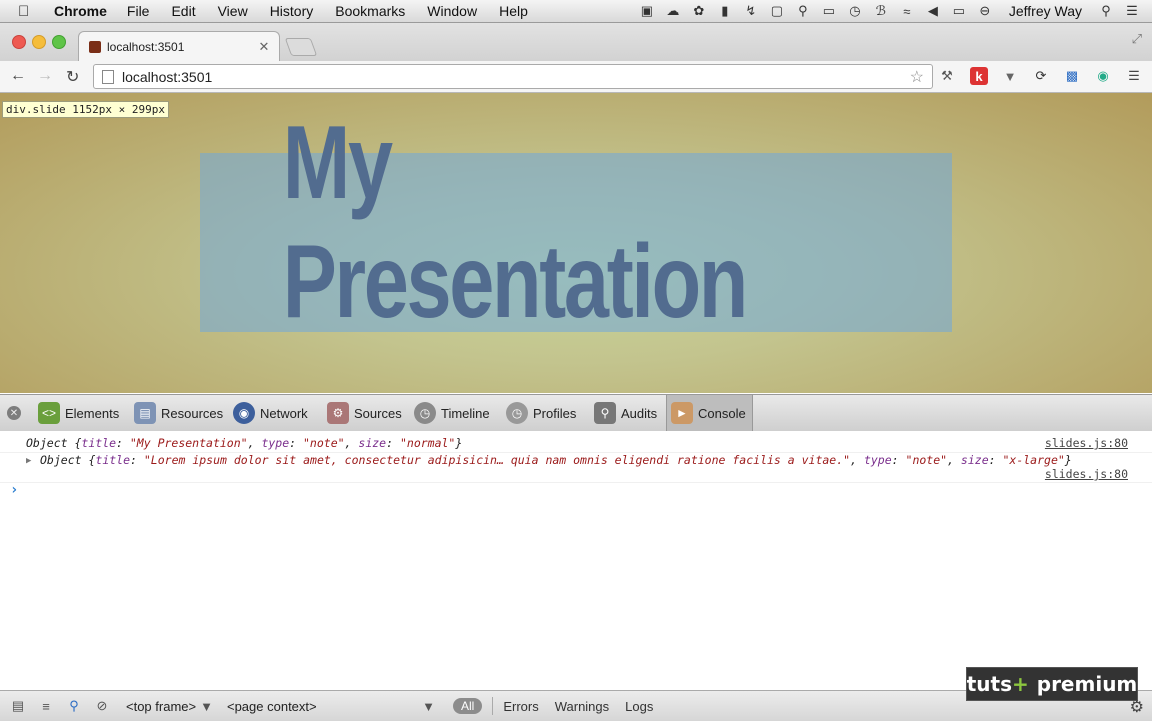 The width and height of the screenshot is (1152, 721). Describe the element at coordinates (639, 413) in the screenshot. I see `tab-audits-label: Audits` at that location.